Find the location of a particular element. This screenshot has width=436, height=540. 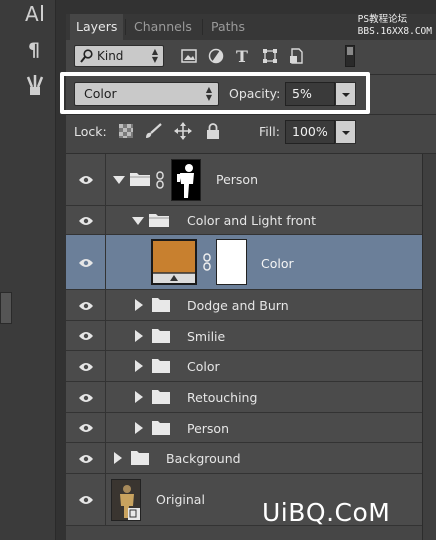

image-filter-icon is located at coordinates (189, 56).